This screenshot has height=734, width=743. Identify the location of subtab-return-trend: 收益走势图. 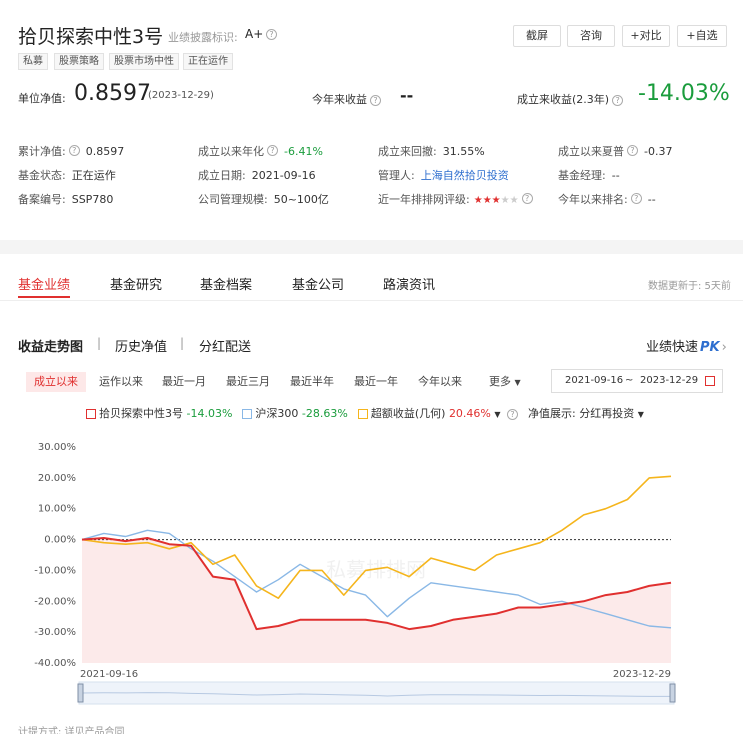
(50, 345).